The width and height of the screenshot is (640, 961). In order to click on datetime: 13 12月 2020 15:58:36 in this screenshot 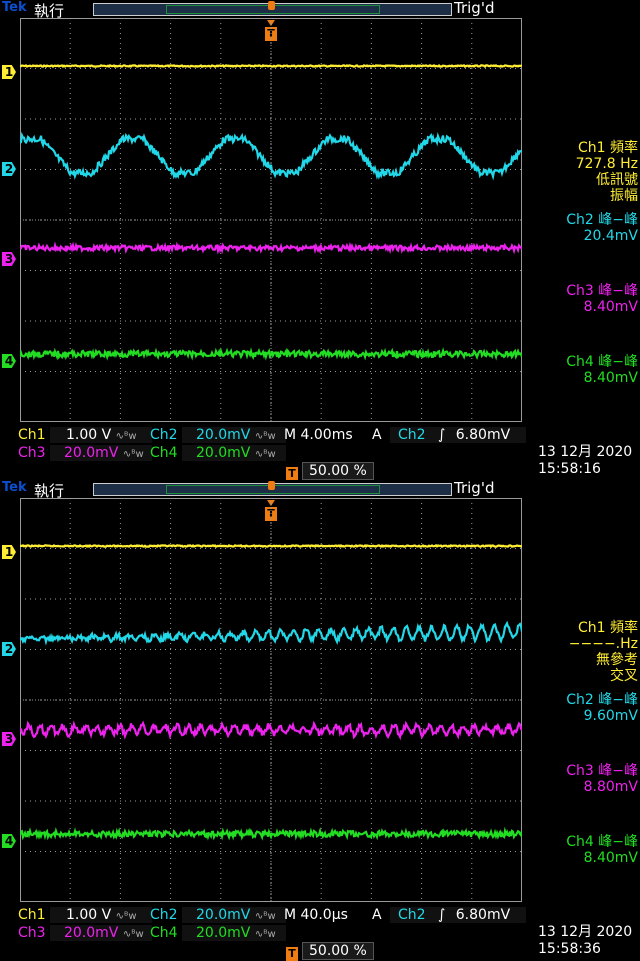, I will do `click(585, 941)`.